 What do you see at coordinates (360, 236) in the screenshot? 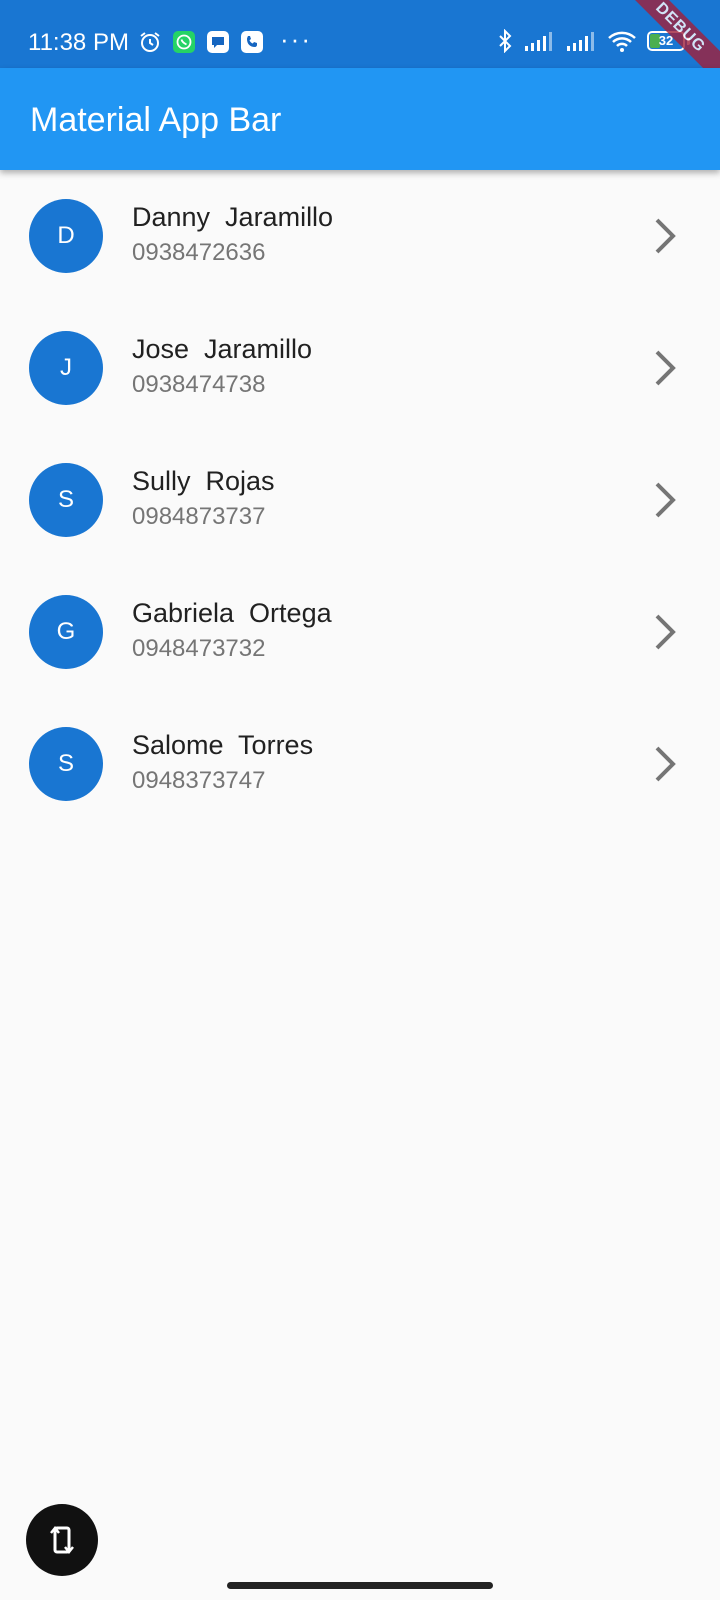
I see `list-item: D Danny Jaramillo 0938472636` at bounding box center [360, 236].